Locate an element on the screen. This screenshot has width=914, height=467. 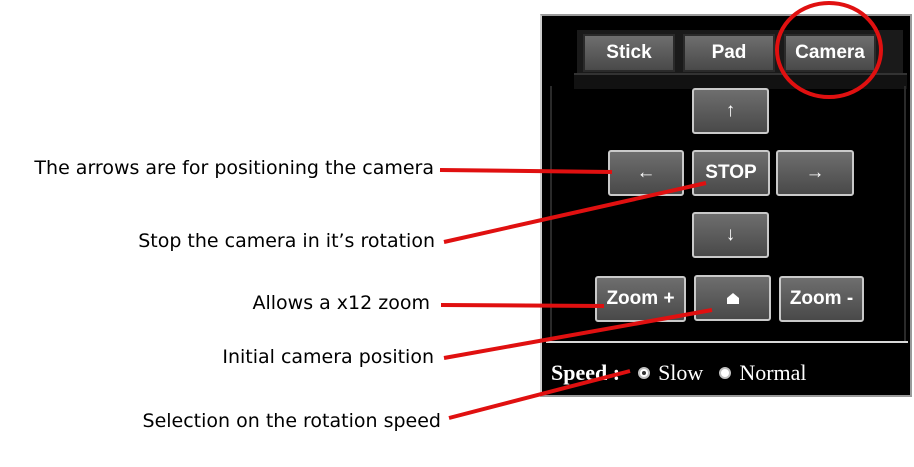
pointer-arrows-line is located at coordinates (526, 171).